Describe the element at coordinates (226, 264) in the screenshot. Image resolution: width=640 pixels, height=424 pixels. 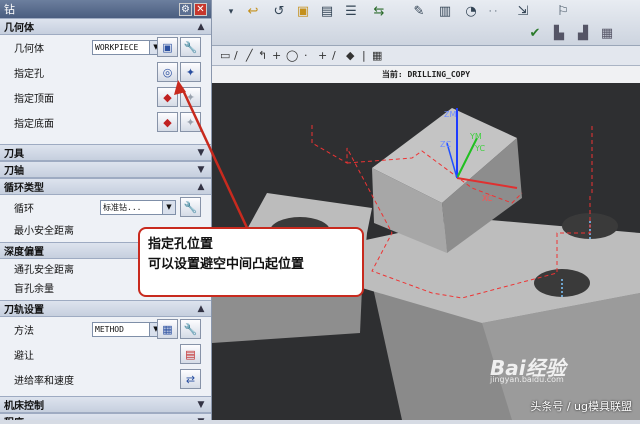
I see `callout-line-2: 可以设置避空中间凸起位置` at that location.